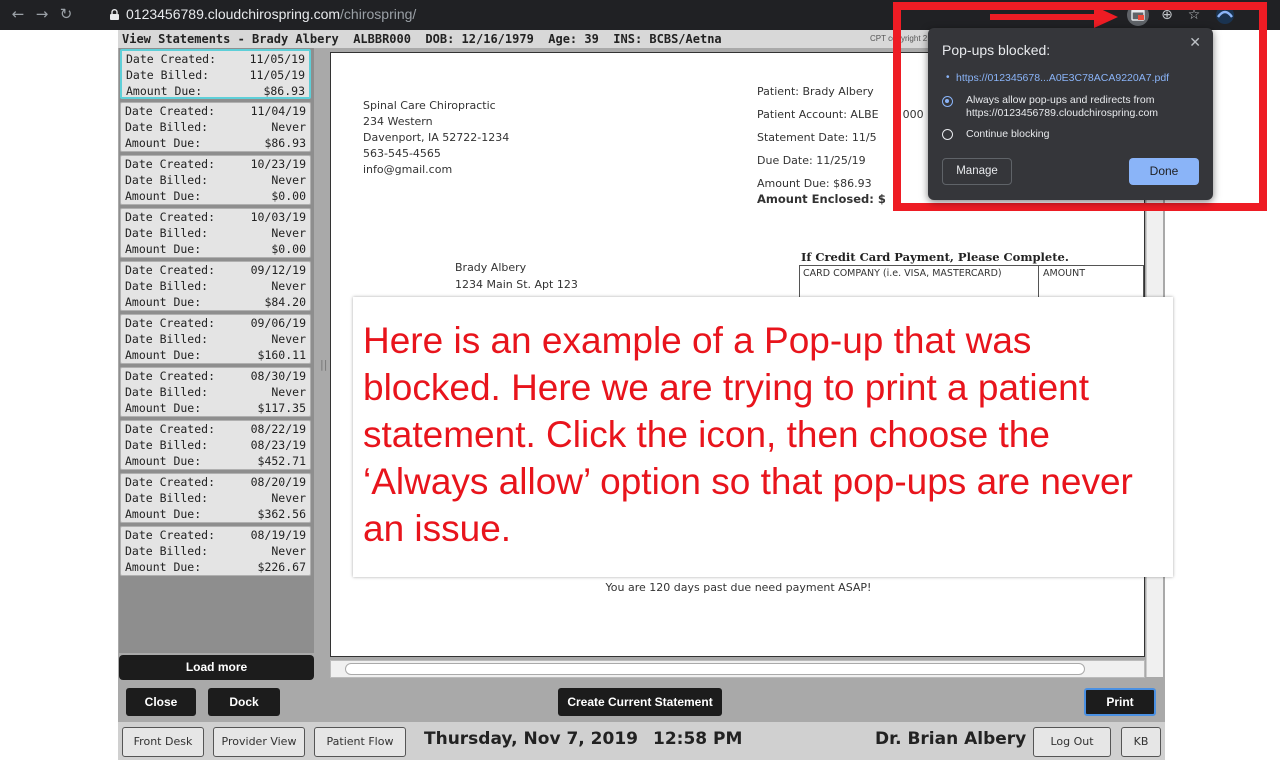  What do you see at coordinates (408, 169) in the screenshot?
I see `practice-line: info@gmail.com` at bounding box center [408, 169].